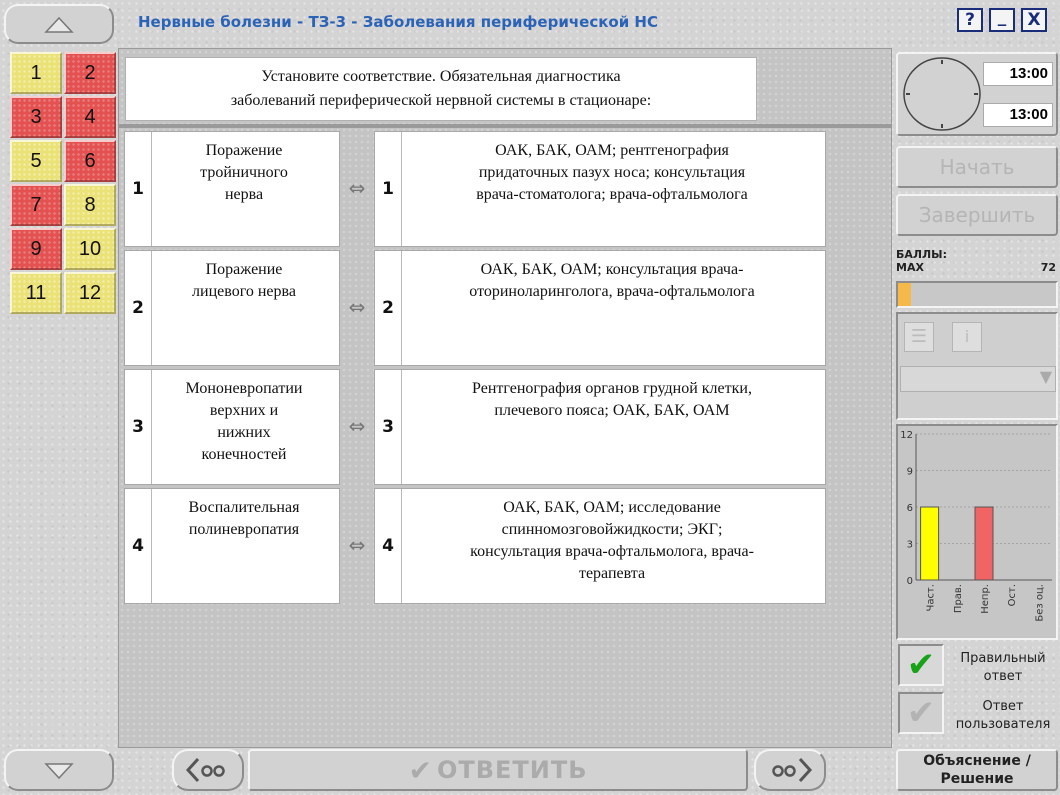  I want to click on help-button: ?, so click(970, 20).